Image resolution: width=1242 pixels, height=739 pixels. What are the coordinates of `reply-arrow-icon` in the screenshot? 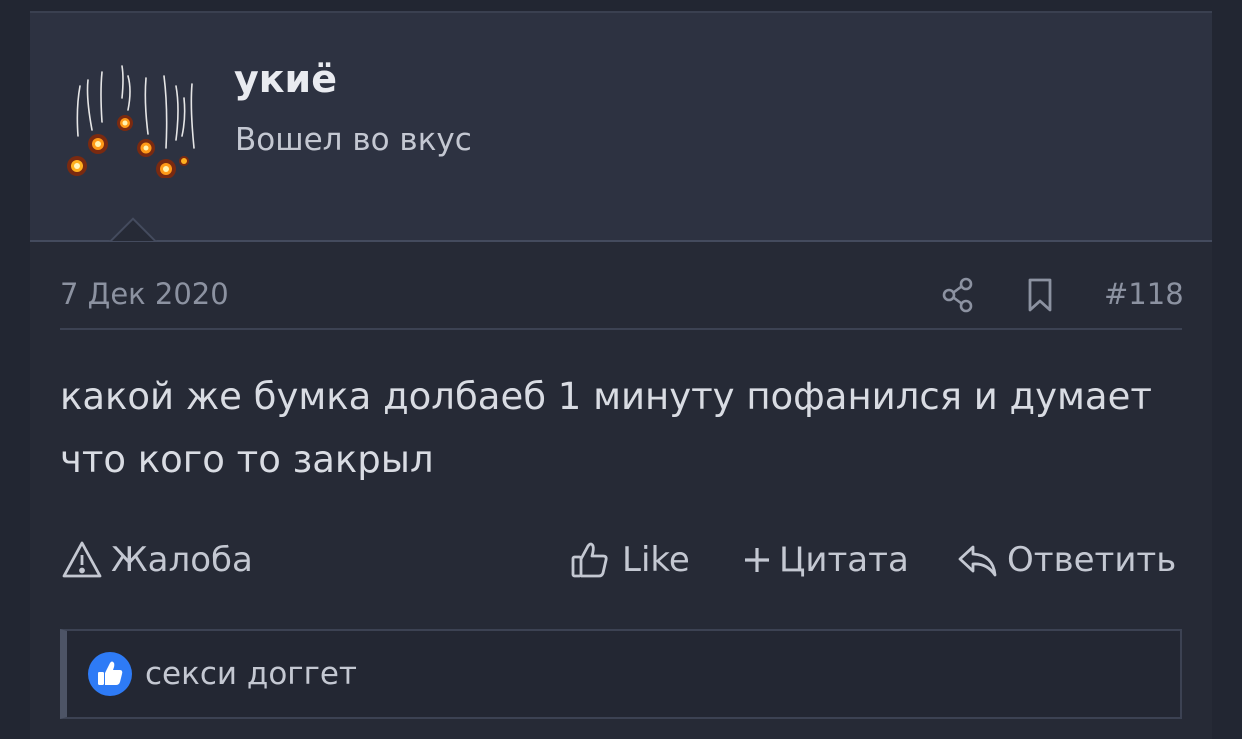 It's located at (977, 561).